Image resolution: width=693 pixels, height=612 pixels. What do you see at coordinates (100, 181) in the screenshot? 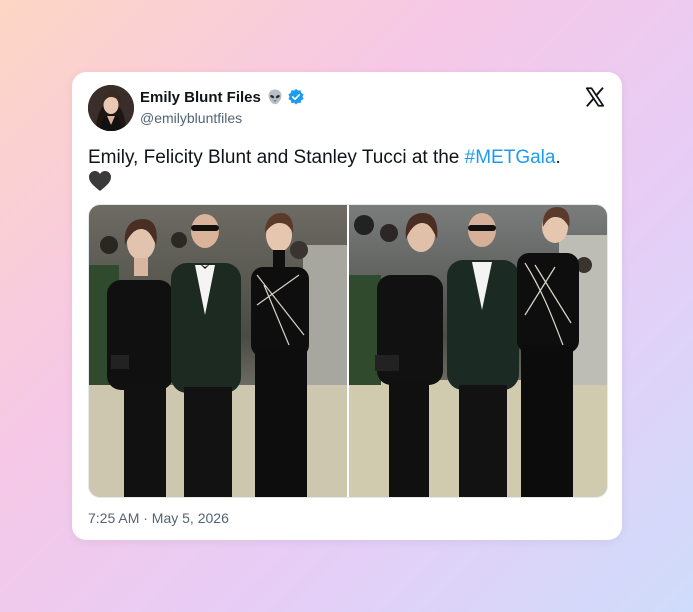
I see `black-heart-icon` at bounding box center [100, 181].